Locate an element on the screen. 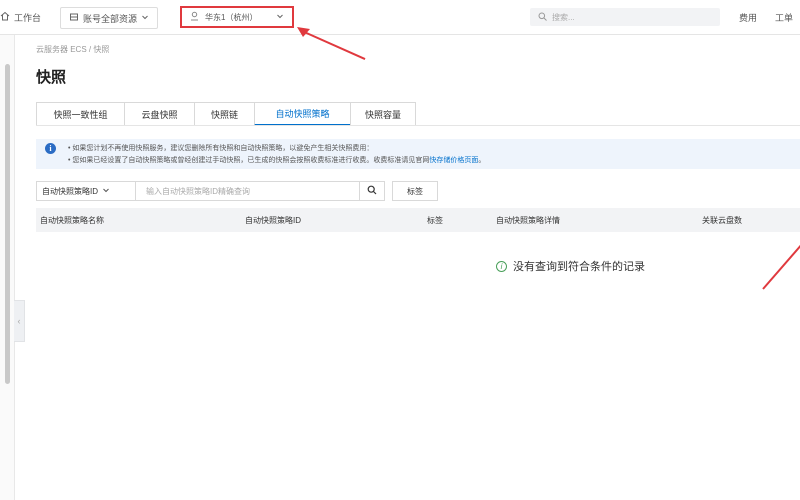 The image size is (800, 500). tickets-link: 工单 is located at coordinates (784, 17).